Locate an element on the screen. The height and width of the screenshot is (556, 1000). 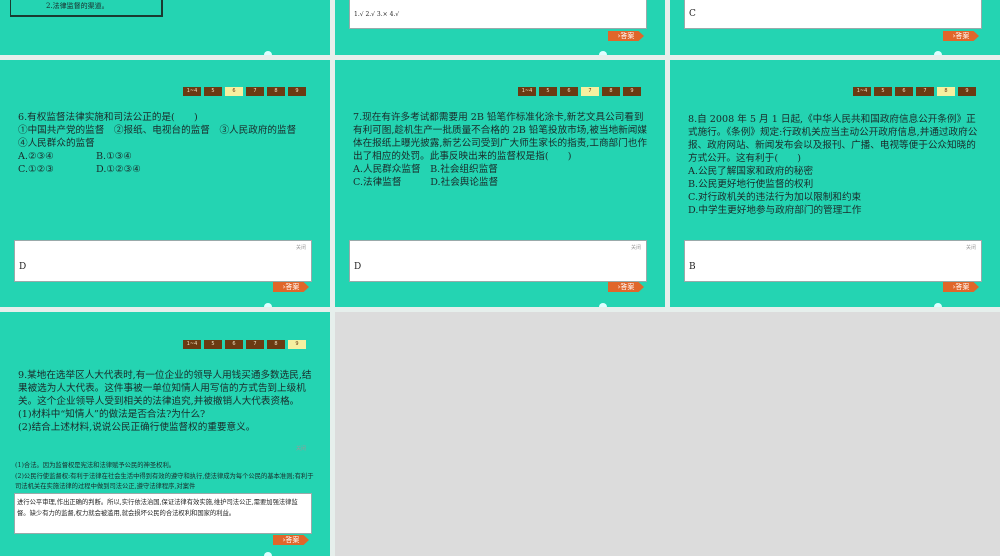
answer-text: 1.√ 2.√ 3.× 4.√ is located at coordinates (377, 14).